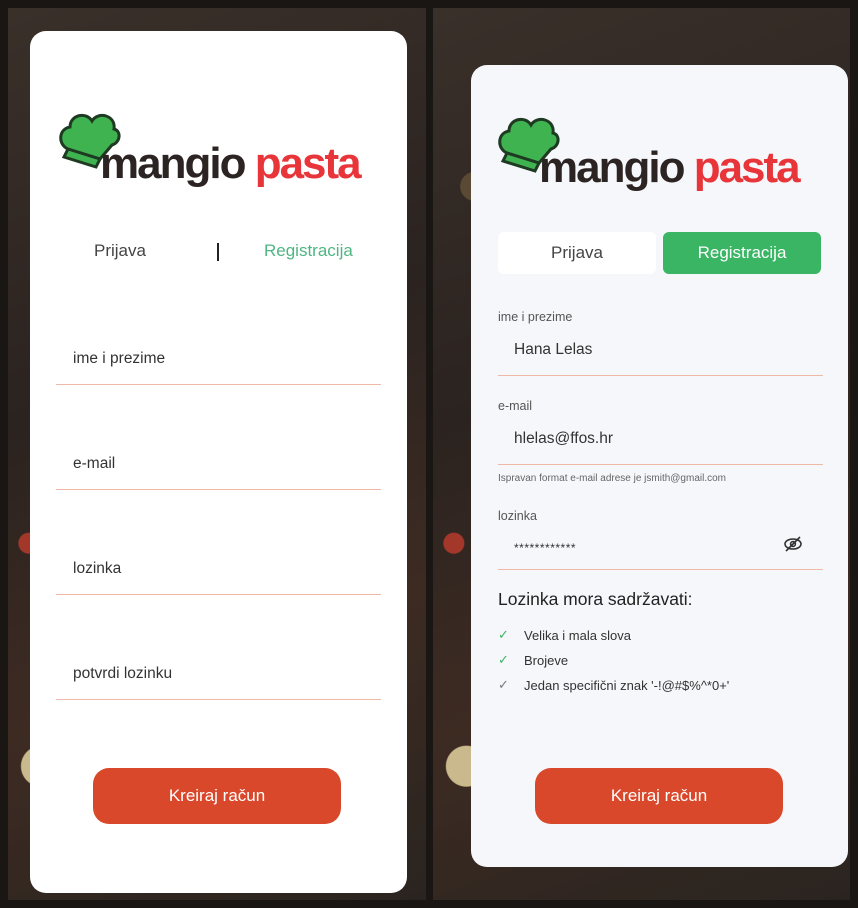 The height and width of the screenshot is (908, 858). What do you see at coordinates (218, 577) in the screenshot?
I see `password-field: lozinka` at bounding box center [218, 577].